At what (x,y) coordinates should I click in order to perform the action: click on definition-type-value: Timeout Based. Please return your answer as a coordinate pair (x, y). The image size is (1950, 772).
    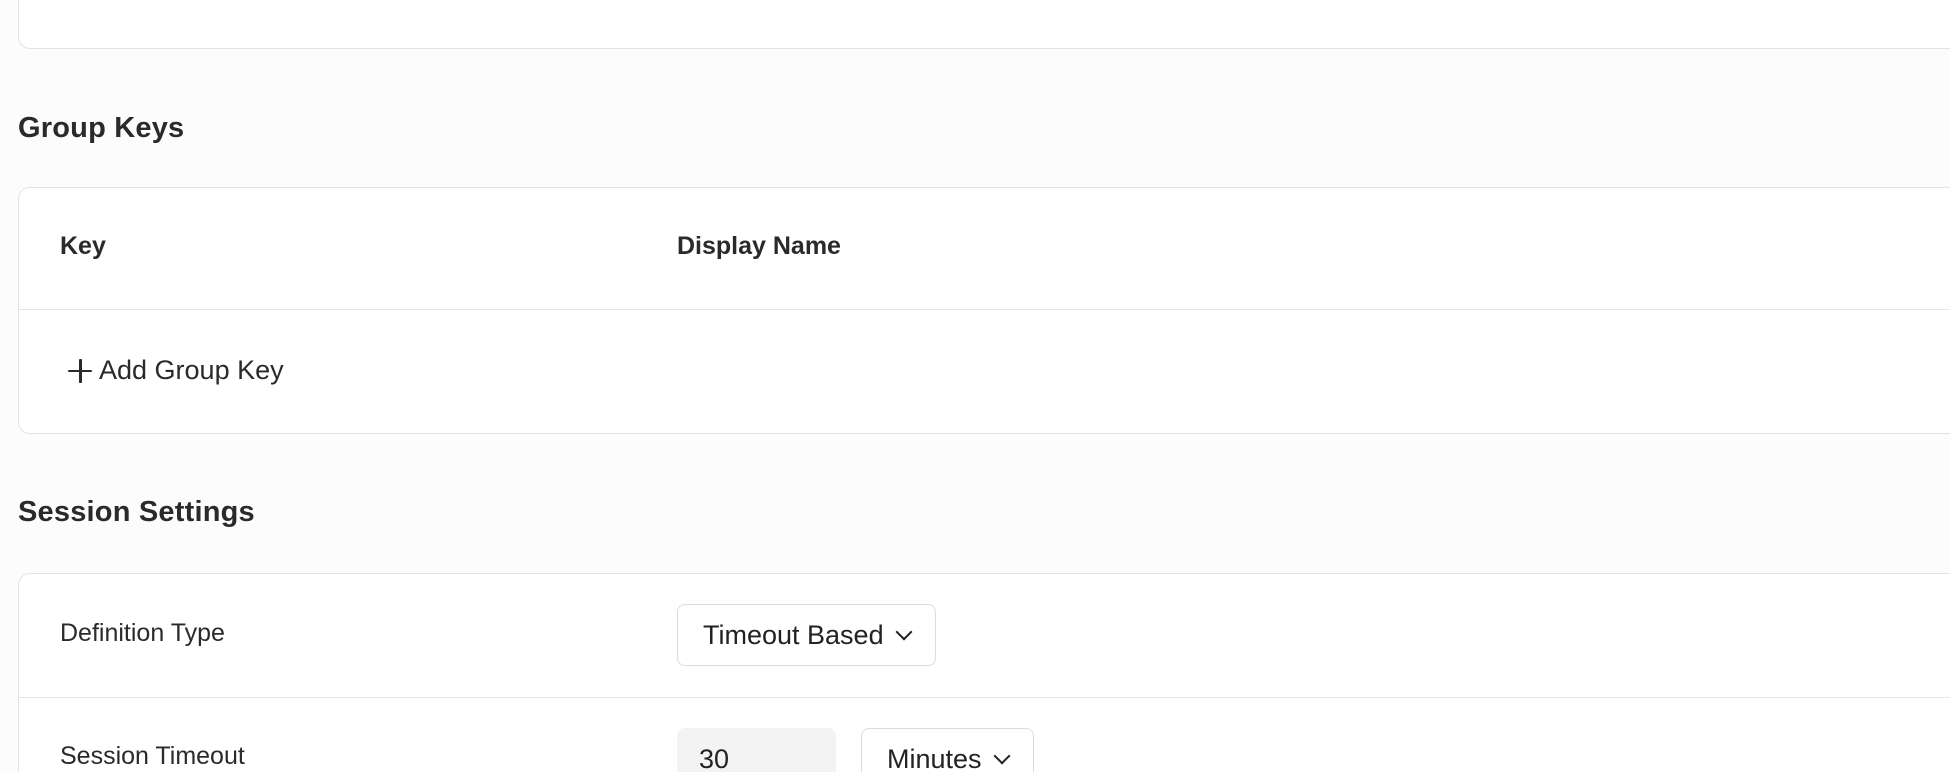
    Looking at the image, I should click on (793, 634).